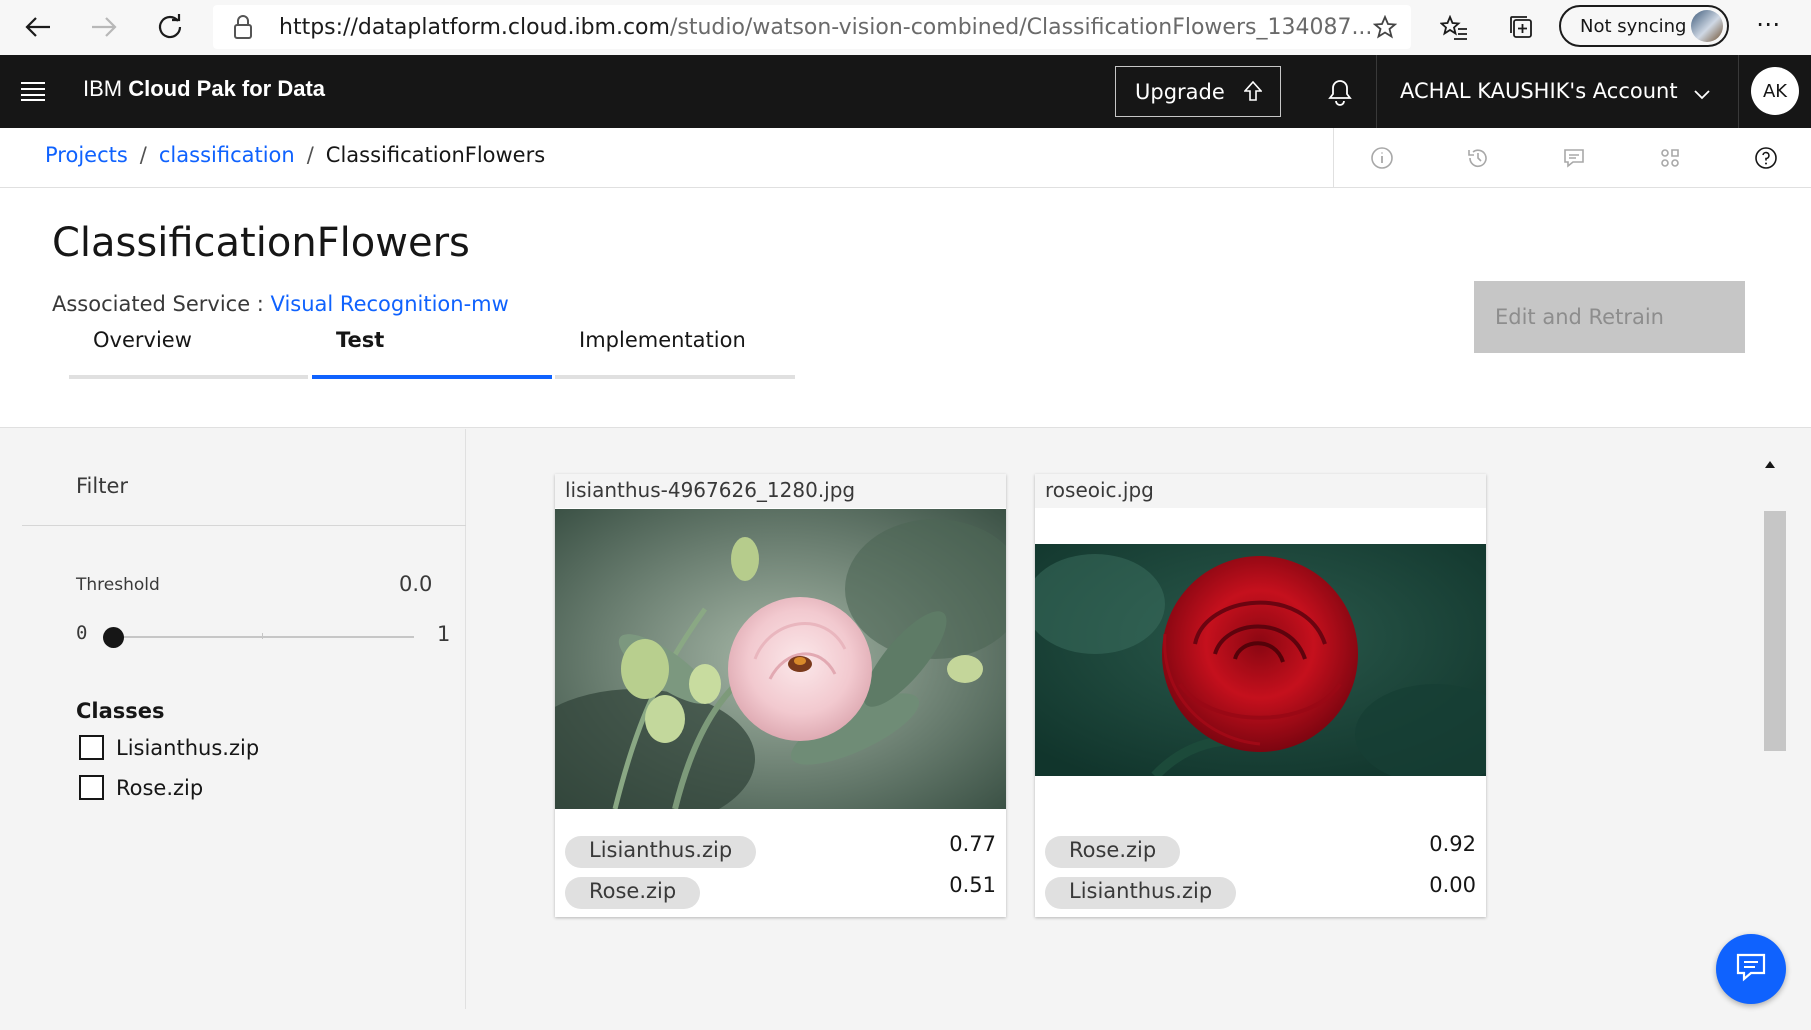  What do you see at coordinates (1260, 491) in the screenshot?
I see `result-filename: roseoic.jpg` at bounding box center [1260, 491].